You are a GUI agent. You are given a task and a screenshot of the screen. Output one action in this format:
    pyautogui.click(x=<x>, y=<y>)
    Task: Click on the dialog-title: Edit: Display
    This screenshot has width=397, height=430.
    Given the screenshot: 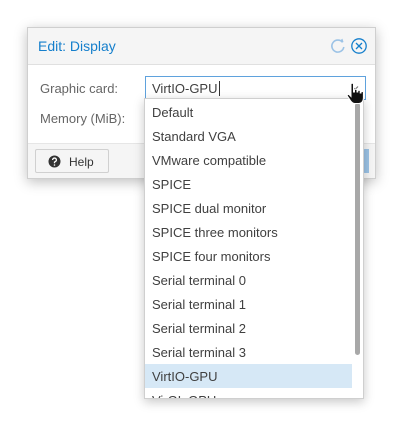 What is the action you would take?
    pyautogui.click(x=77, y=46)
    